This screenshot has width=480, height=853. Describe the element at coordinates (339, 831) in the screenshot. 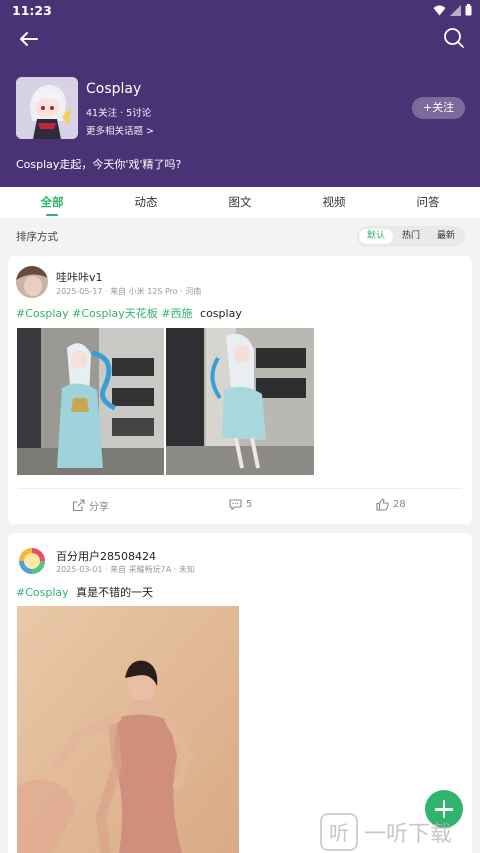

I see `watermark-logo: 听` at that location.